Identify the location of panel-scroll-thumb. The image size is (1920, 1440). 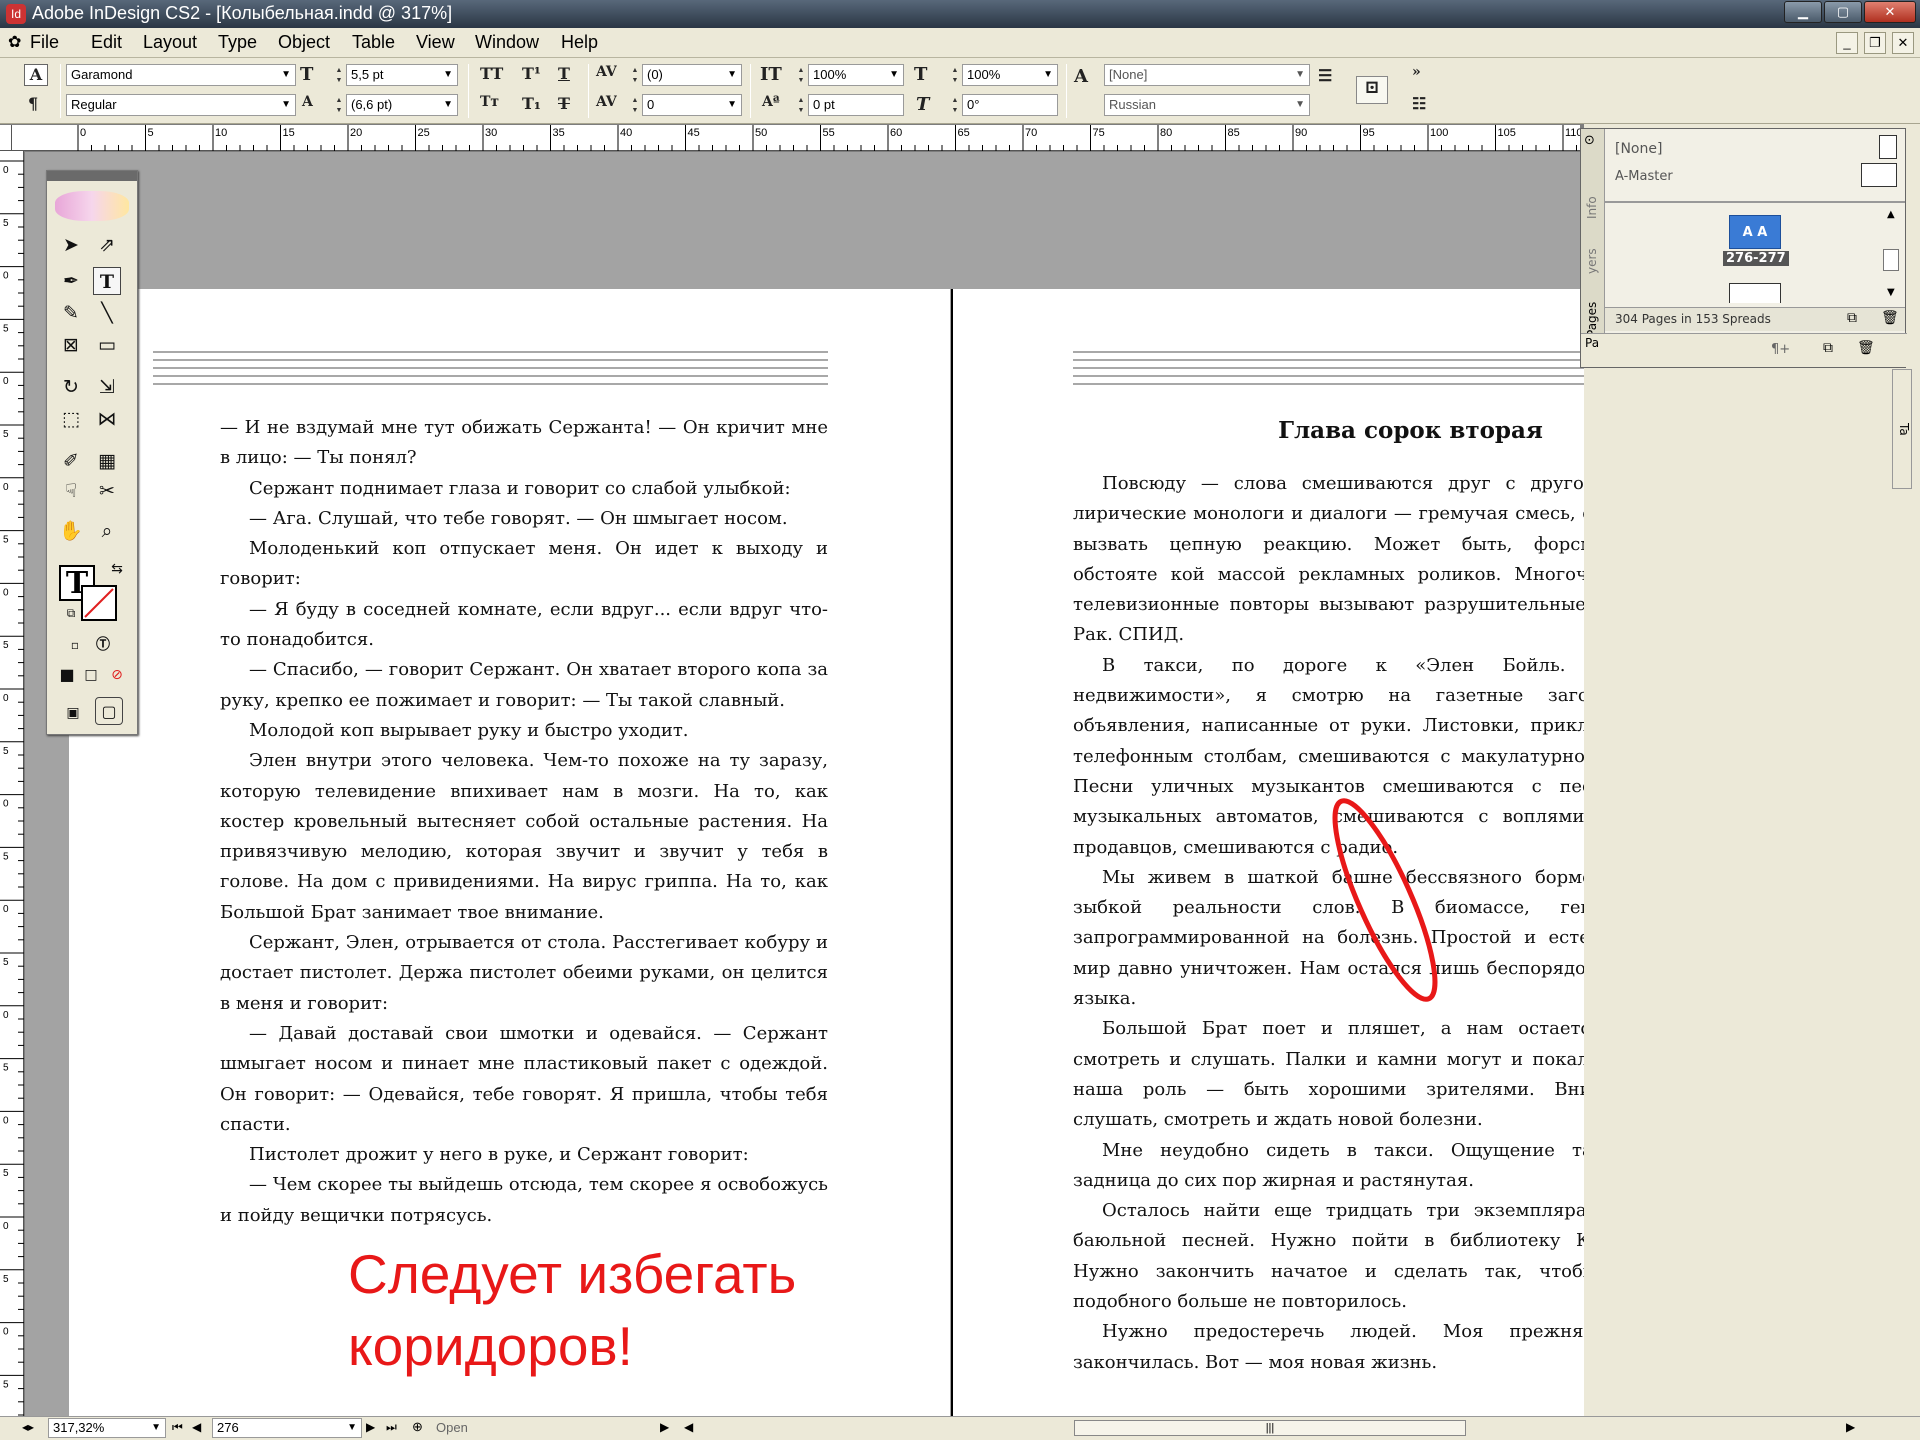
(1891, 260).